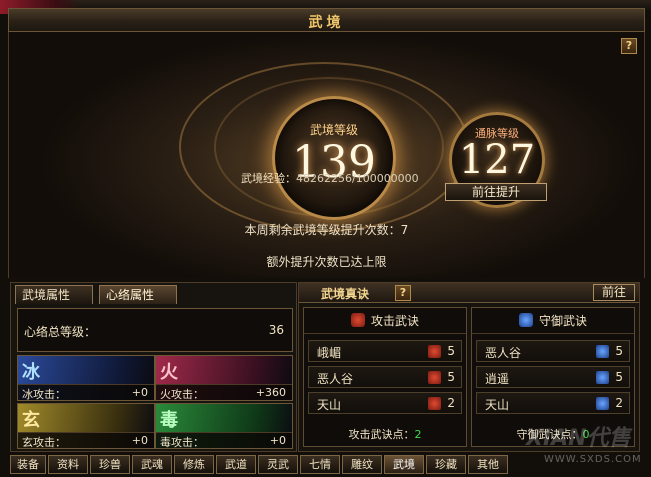 The width and height of the screenshot is (651, 477). Describe the element at coordinates (60, 332) in the screenshot. I see `xinluo-total-label: 心络总等级：` at that location.